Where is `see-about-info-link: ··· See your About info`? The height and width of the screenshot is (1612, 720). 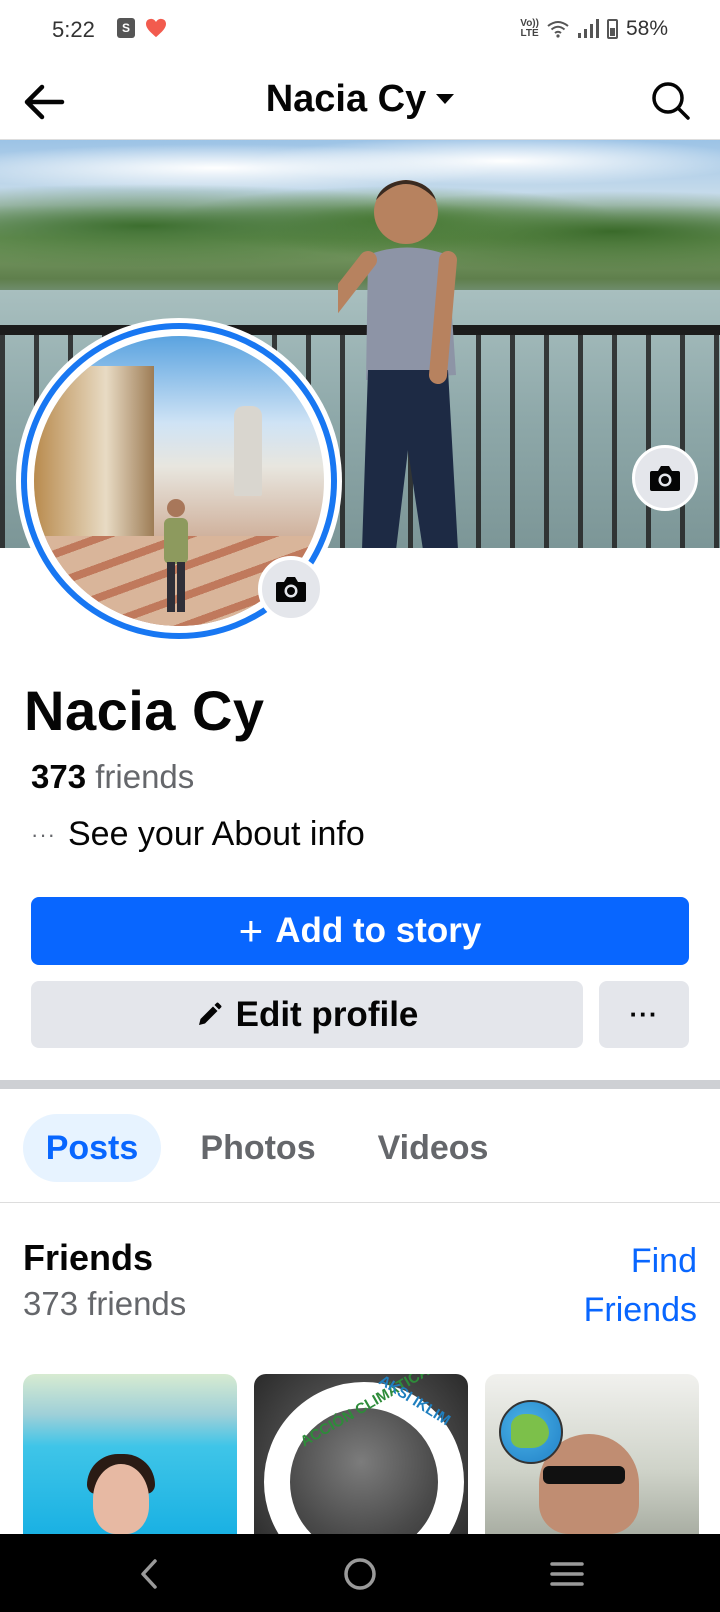 see-about-info-link: ··· See your About info is located at coordinates (198, 834).